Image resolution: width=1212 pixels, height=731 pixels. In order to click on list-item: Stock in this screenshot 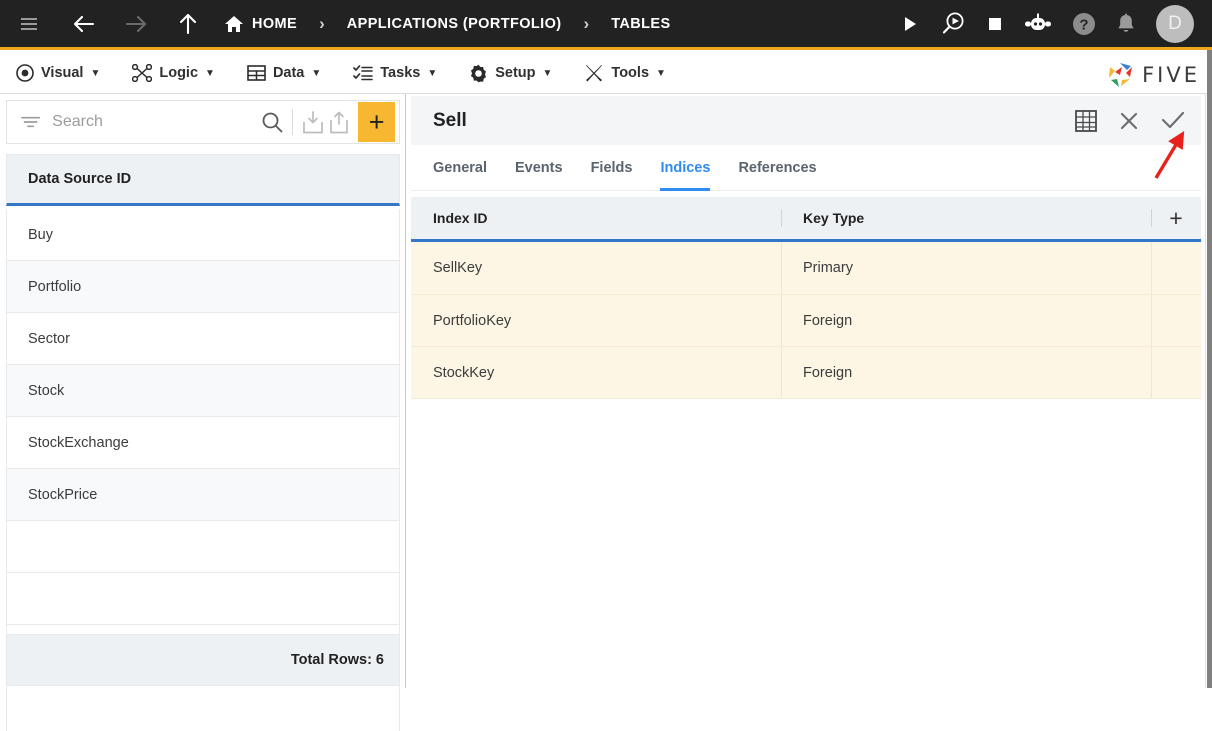, I will do `click(203, 391)`.